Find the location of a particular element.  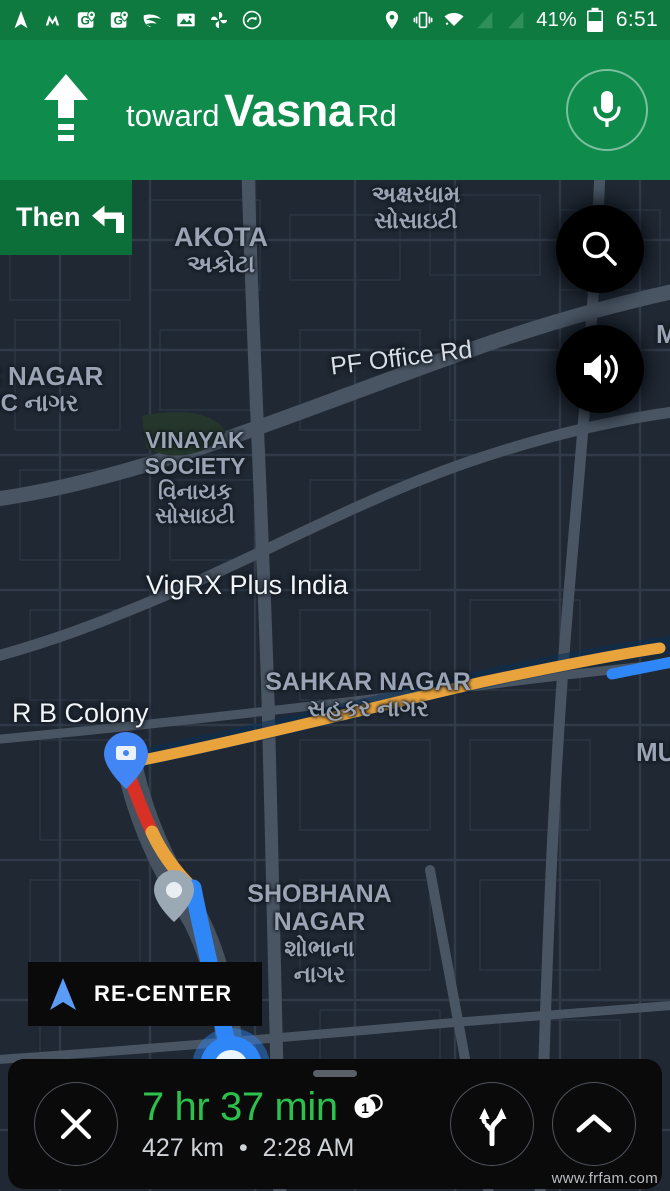

location-pin-icon is located at coordinates (392, 20).